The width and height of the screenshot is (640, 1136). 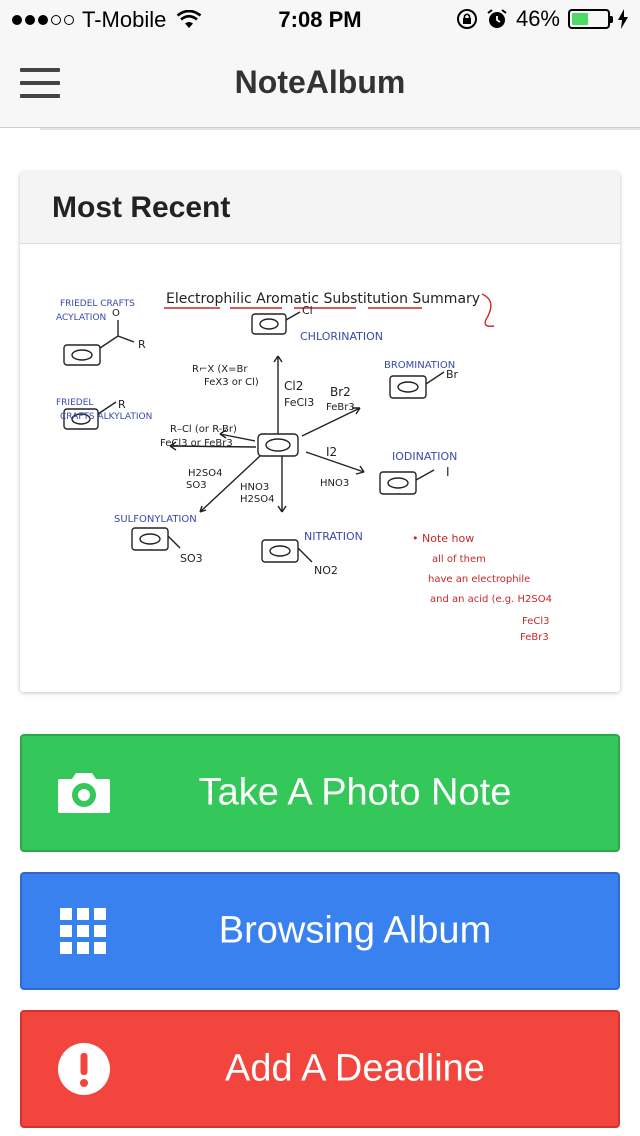 I want to click on central-benzene-ring, so click(x=278, y=445).